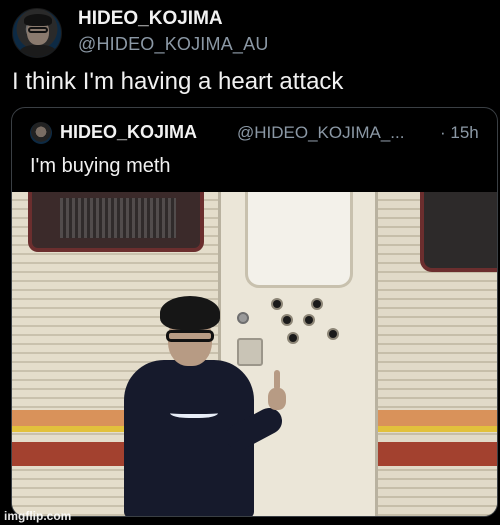 The image size is (500, 525). I want to click on person-glasses, so click(190, 336).